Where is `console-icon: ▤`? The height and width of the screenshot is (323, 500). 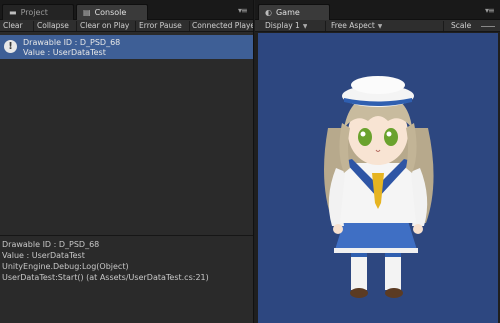 console-icon: ▤ is located at coordinates (87, 12).